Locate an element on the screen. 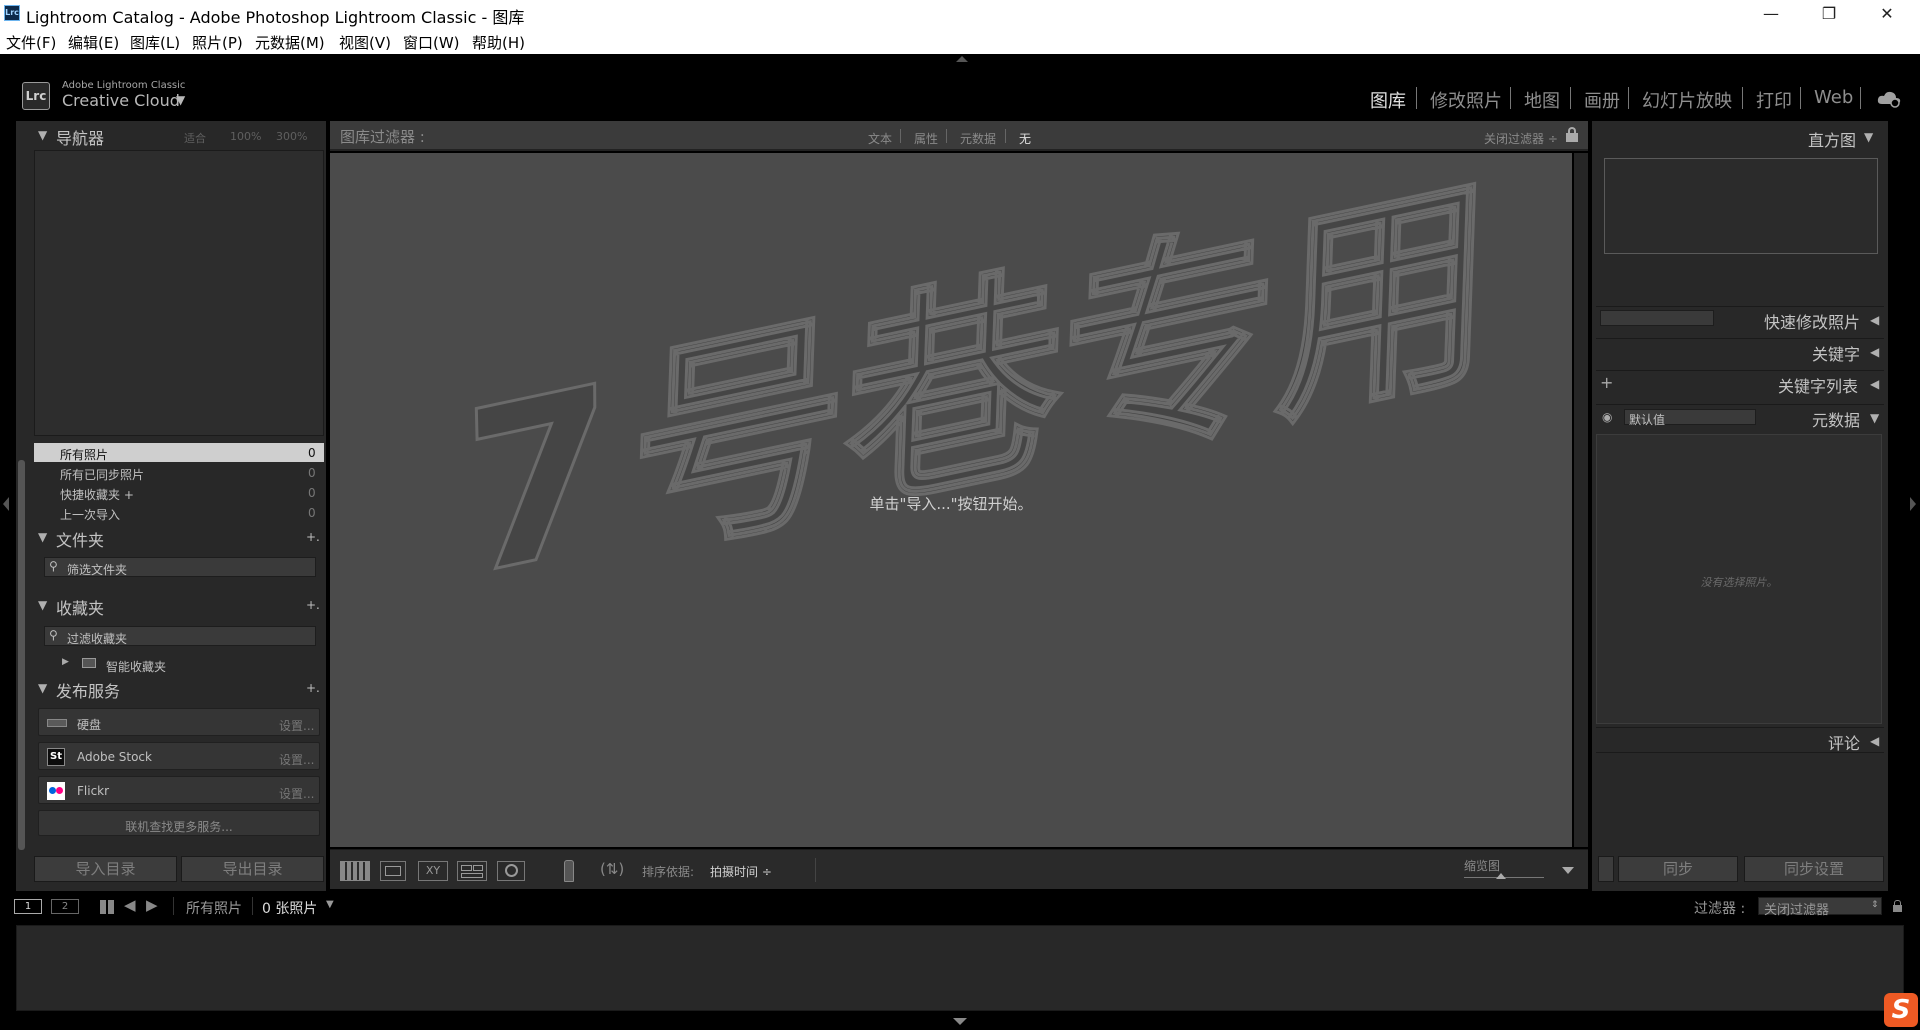 The height and width of the screenshot is (1030, 1920). menu-metadata: 元数据(M) is located at coordinates (290, 42).